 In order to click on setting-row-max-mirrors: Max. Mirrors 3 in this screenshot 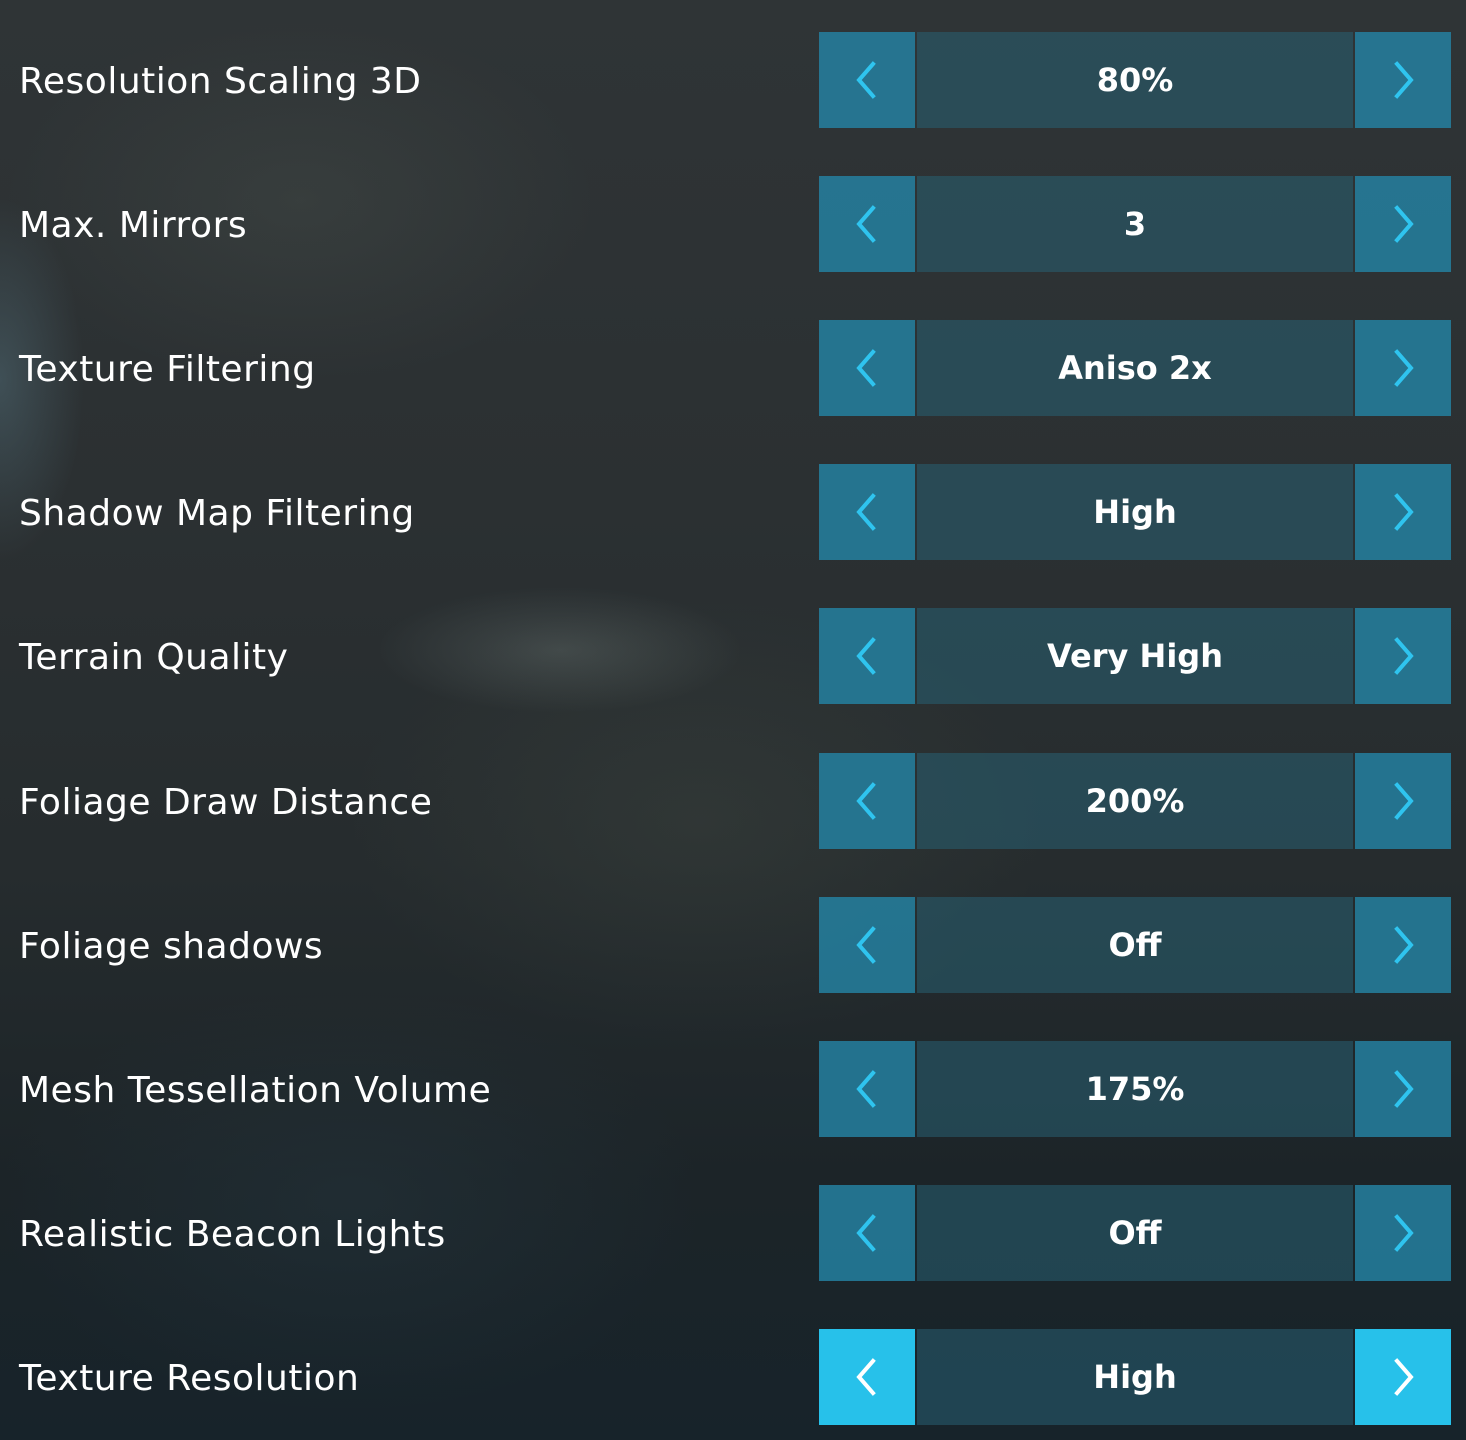, I will do `click(733, 224)`.